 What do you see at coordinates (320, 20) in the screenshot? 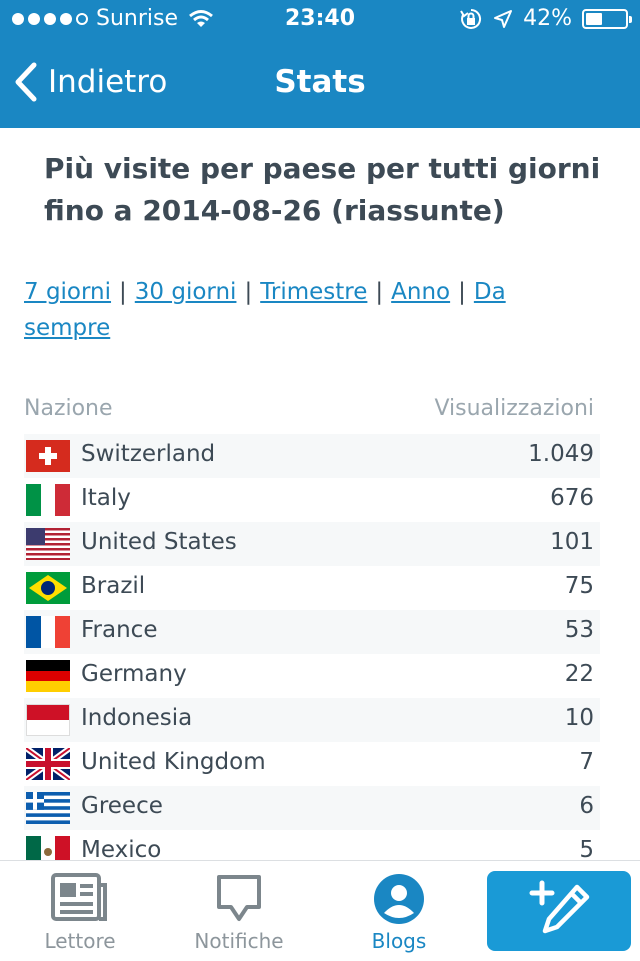
I see `status-bar: Sunrise 23:40 42%` at bounding box center [320, 20].